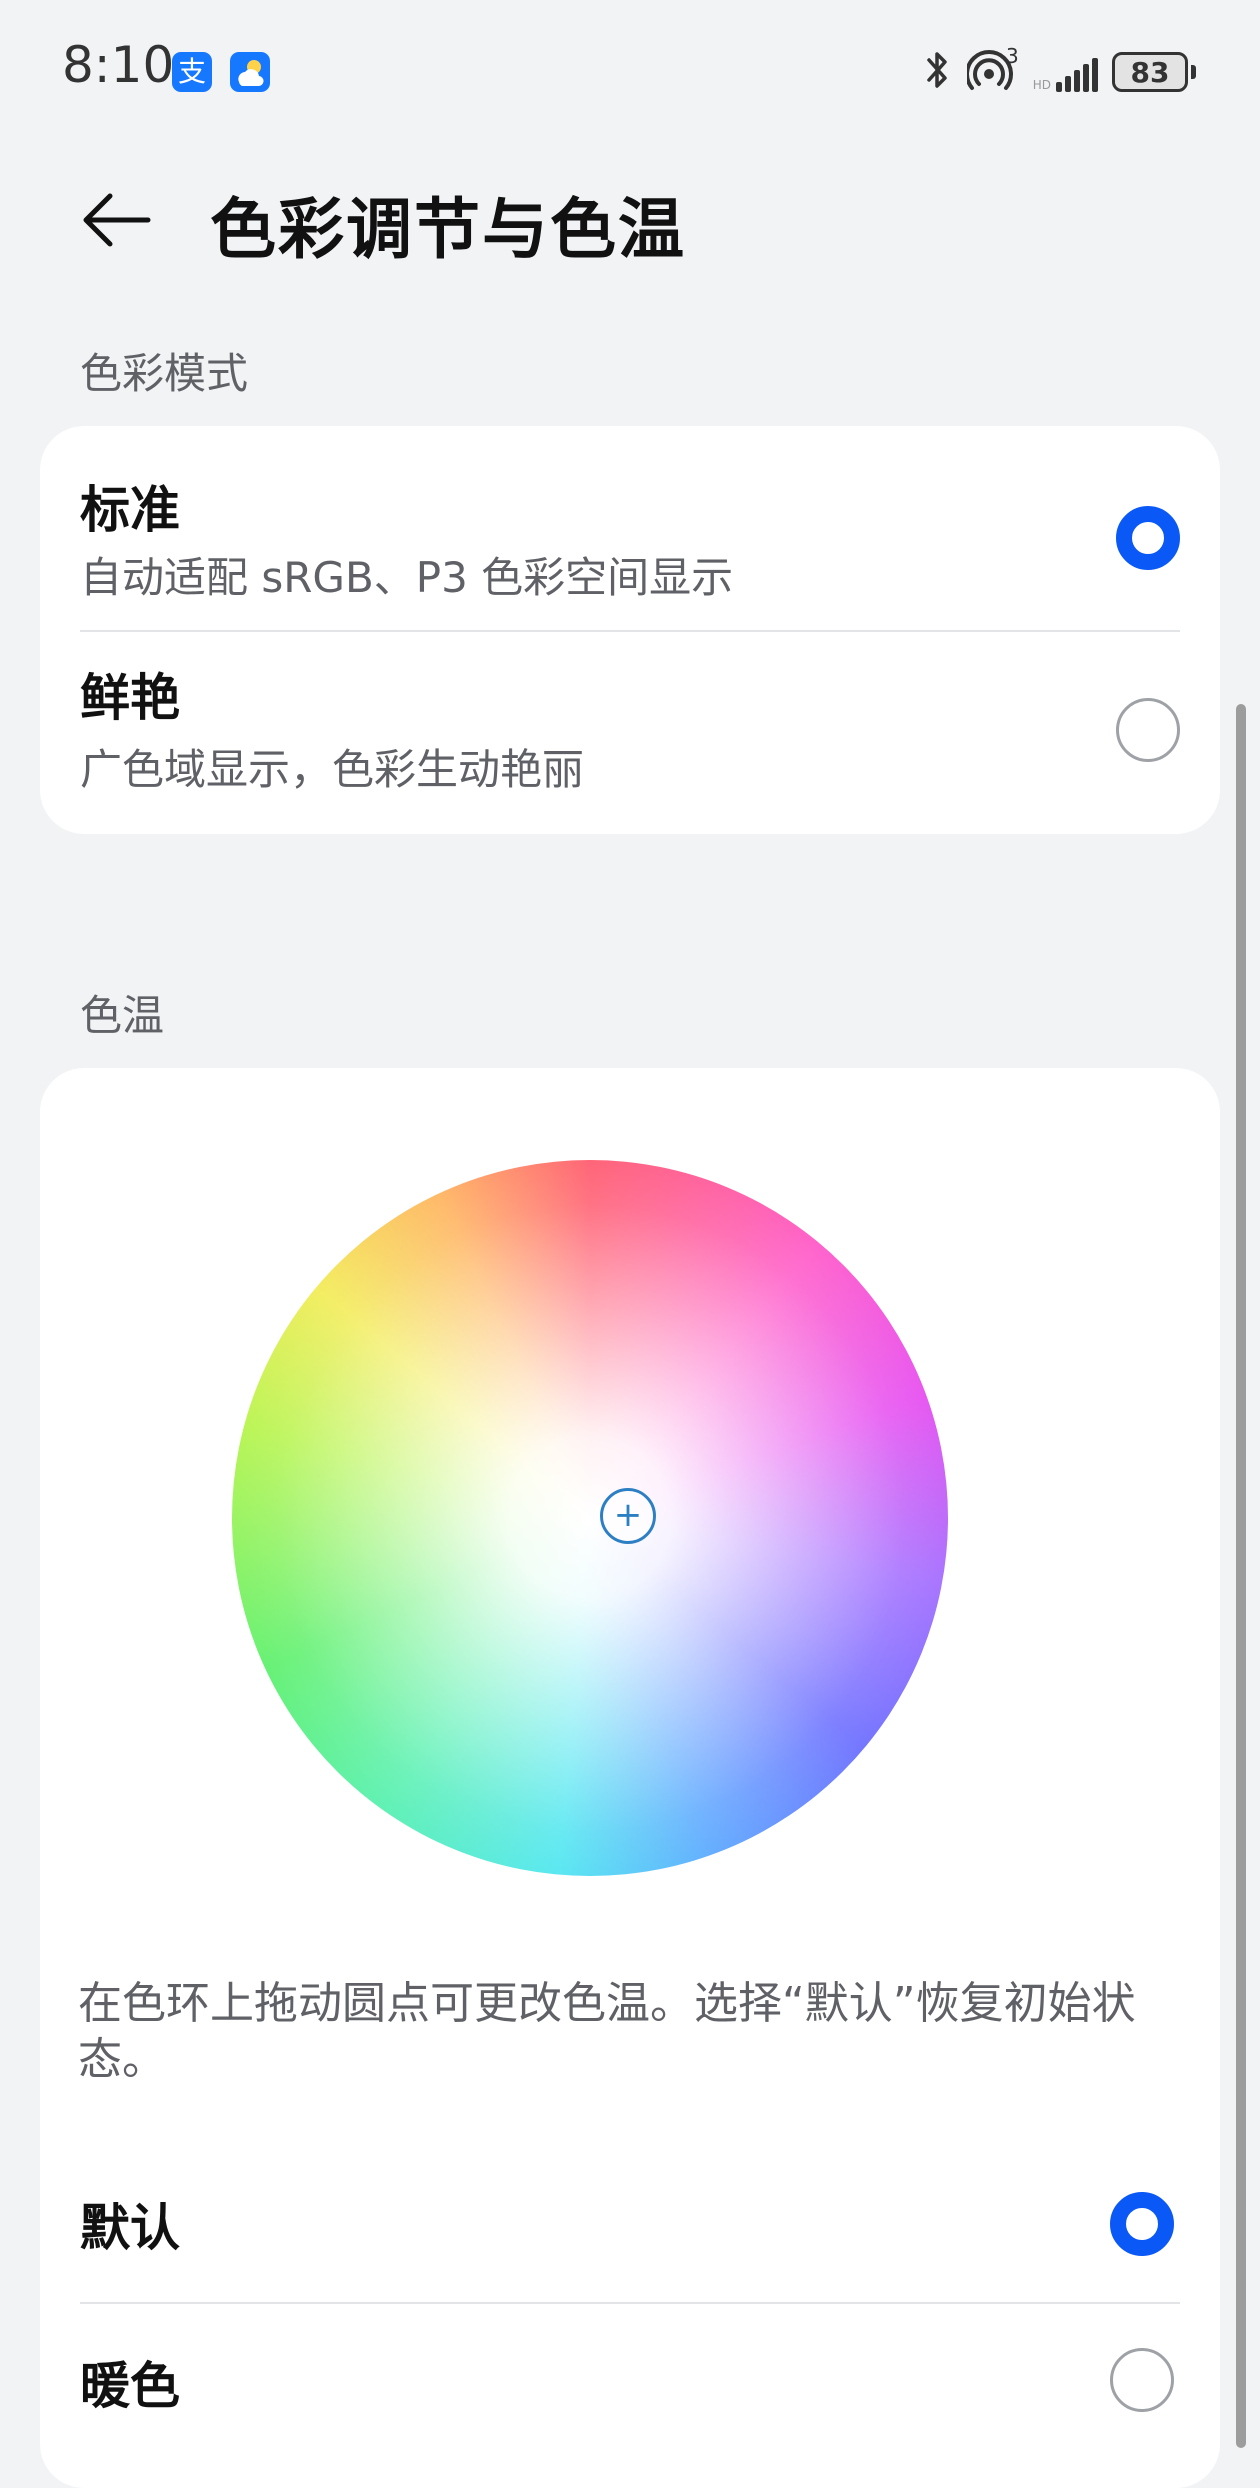 This screenshot has height=2488, width=1260. What do you see at coordinates (630, 2376) in the screenshot?
I see `color-temperature-option-warm: 暖色` at bounding box center [630, 2376].